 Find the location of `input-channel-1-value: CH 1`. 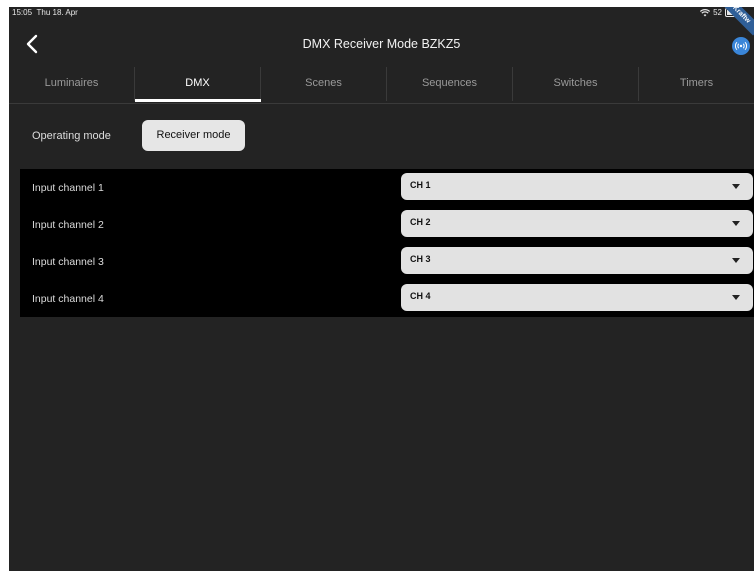

input-channel-1-value: CH 1 is located at coordinates (420, 185).